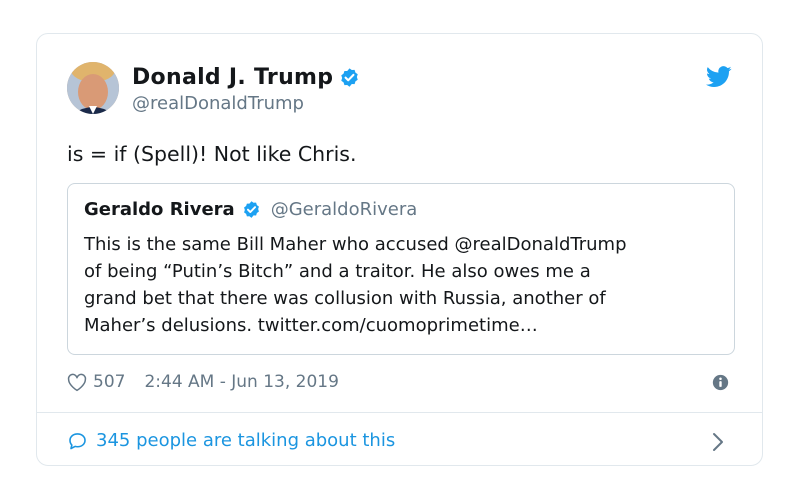 This screenshot has height=502, width=800. I want to click on author-name-row: Donald J. Trump, so click(246, 77).